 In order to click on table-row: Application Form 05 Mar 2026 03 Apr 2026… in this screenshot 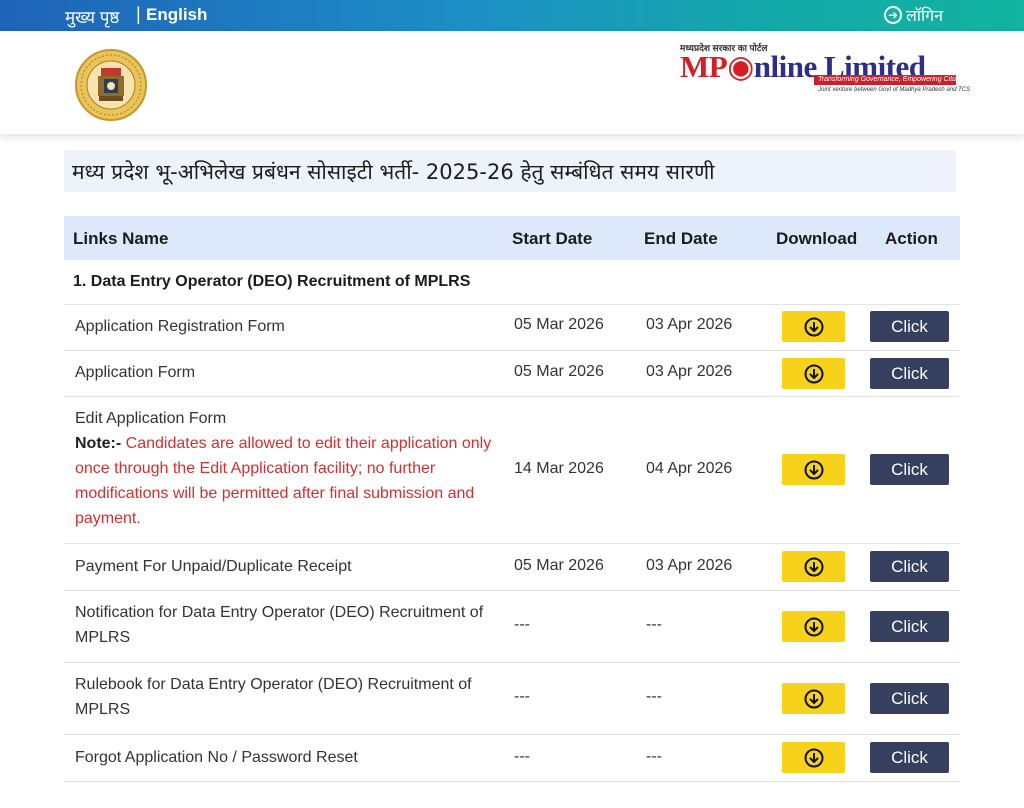, I will do `click(512, 373)`.